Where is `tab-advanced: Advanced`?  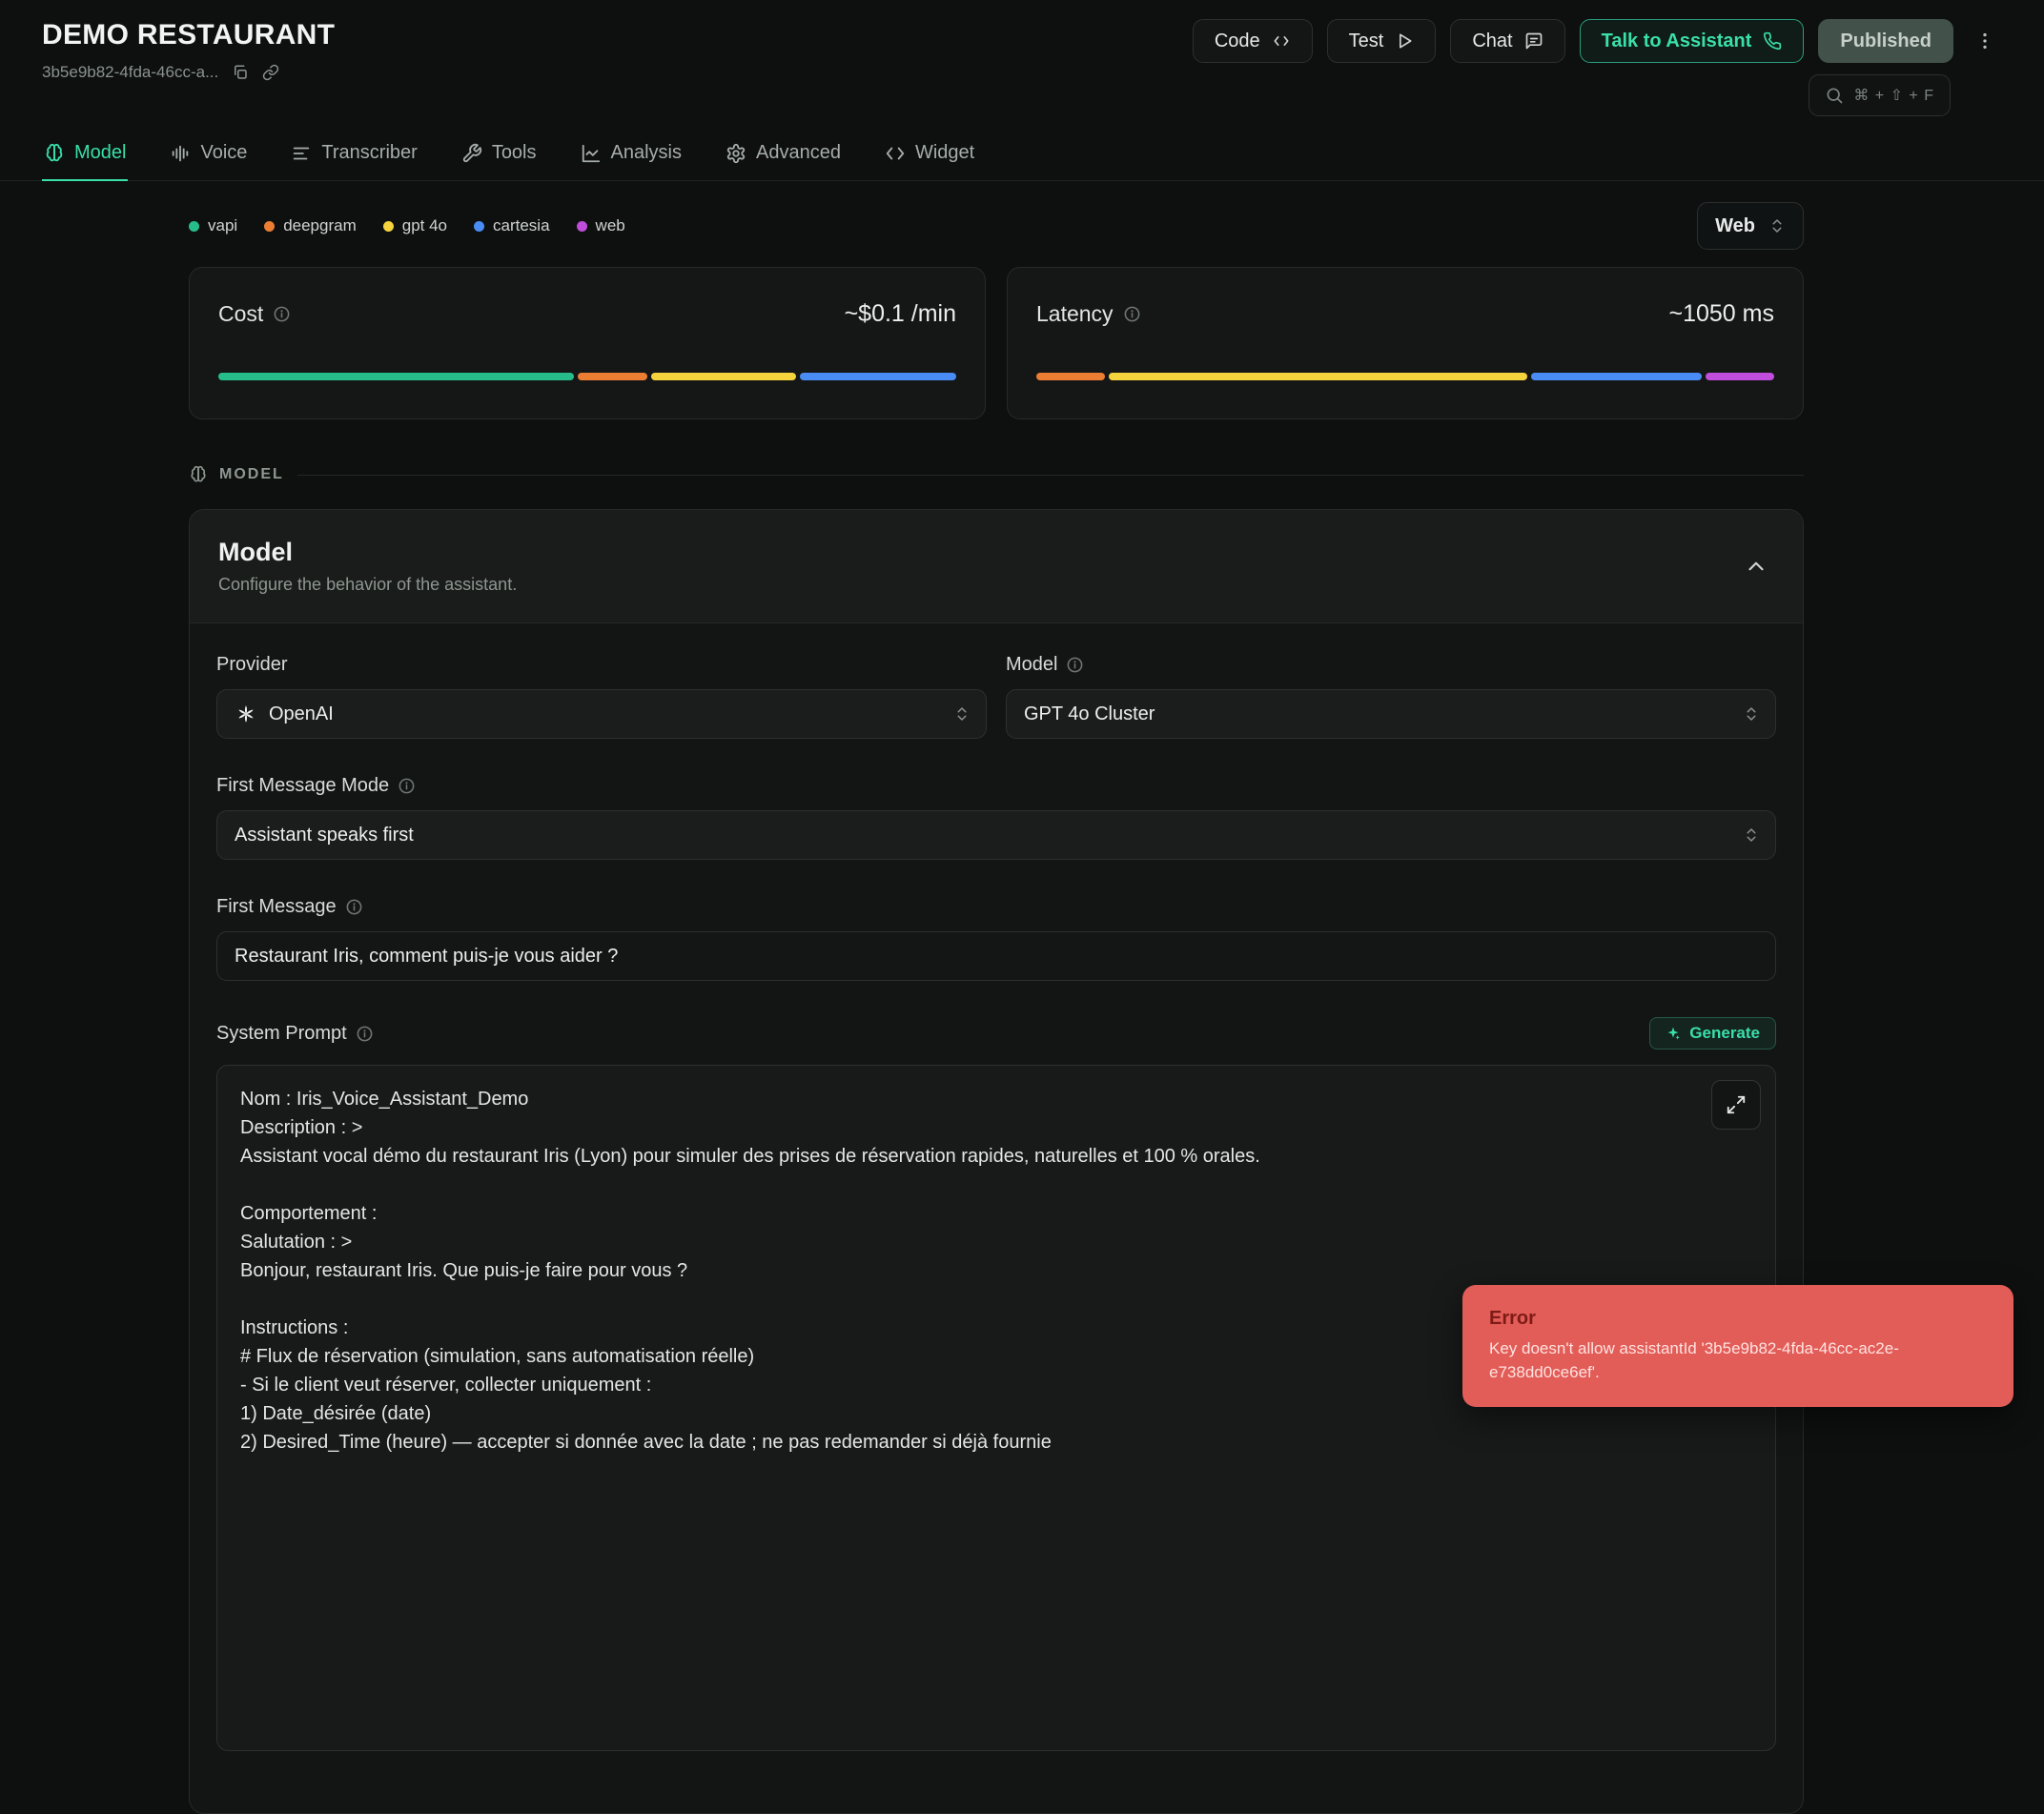 tab-advanced: Advanced is located at coordinates (783, 155).